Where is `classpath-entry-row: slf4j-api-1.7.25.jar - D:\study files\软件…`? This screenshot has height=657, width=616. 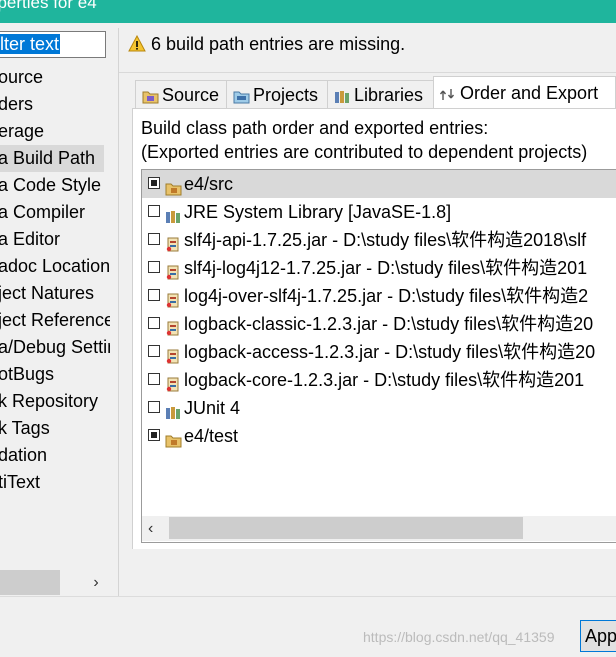
classpath-entry-row: slf4j-api-1.7.25.jar - D:\study files\软件… is located at coordinates (379, 240).